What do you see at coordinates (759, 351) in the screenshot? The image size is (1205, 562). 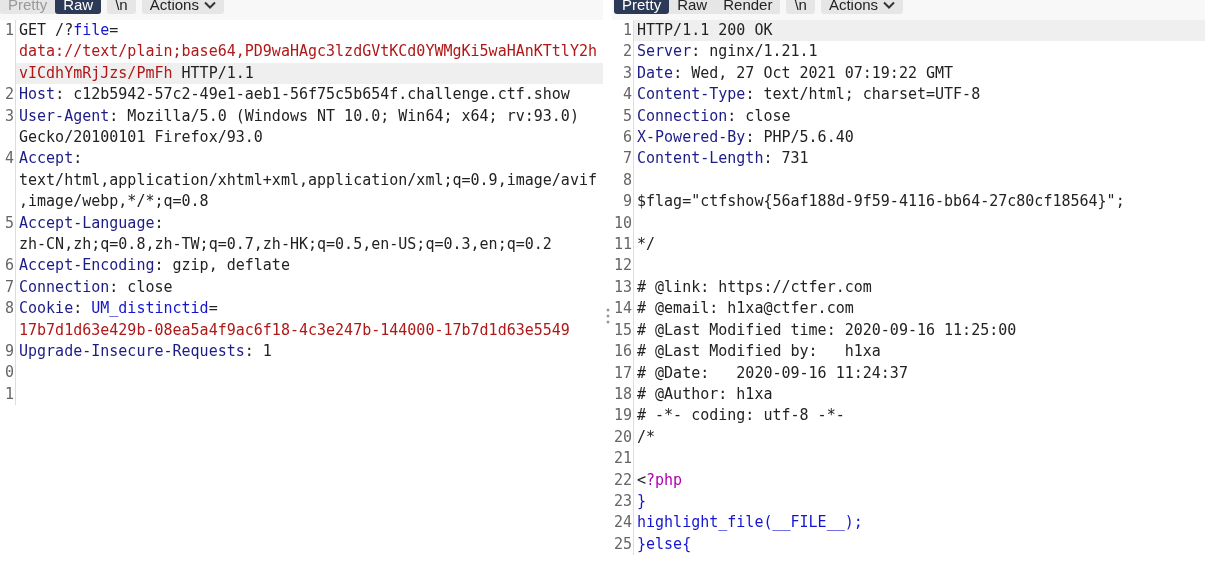 I see `code-line: # @Last Modified by: h1xa` at bounding box center [759, 351].